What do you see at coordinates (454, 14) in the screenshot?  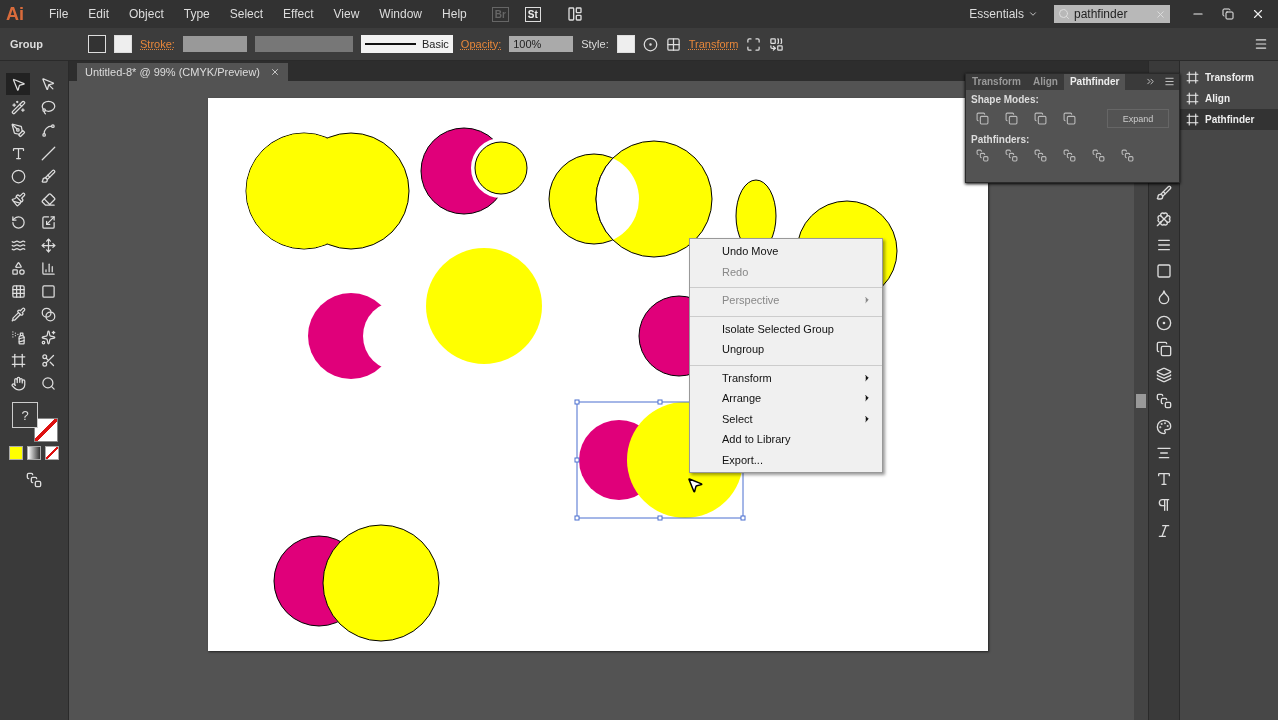 I see `menu-item: Help` at bounding box center [454, 14].